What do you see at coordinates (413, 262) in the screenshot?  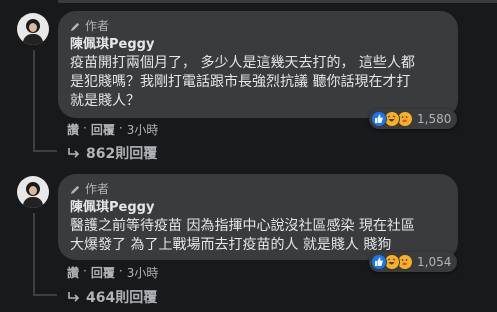 I see `reaction-summary: 1,054` at bounding box center [413, 262].